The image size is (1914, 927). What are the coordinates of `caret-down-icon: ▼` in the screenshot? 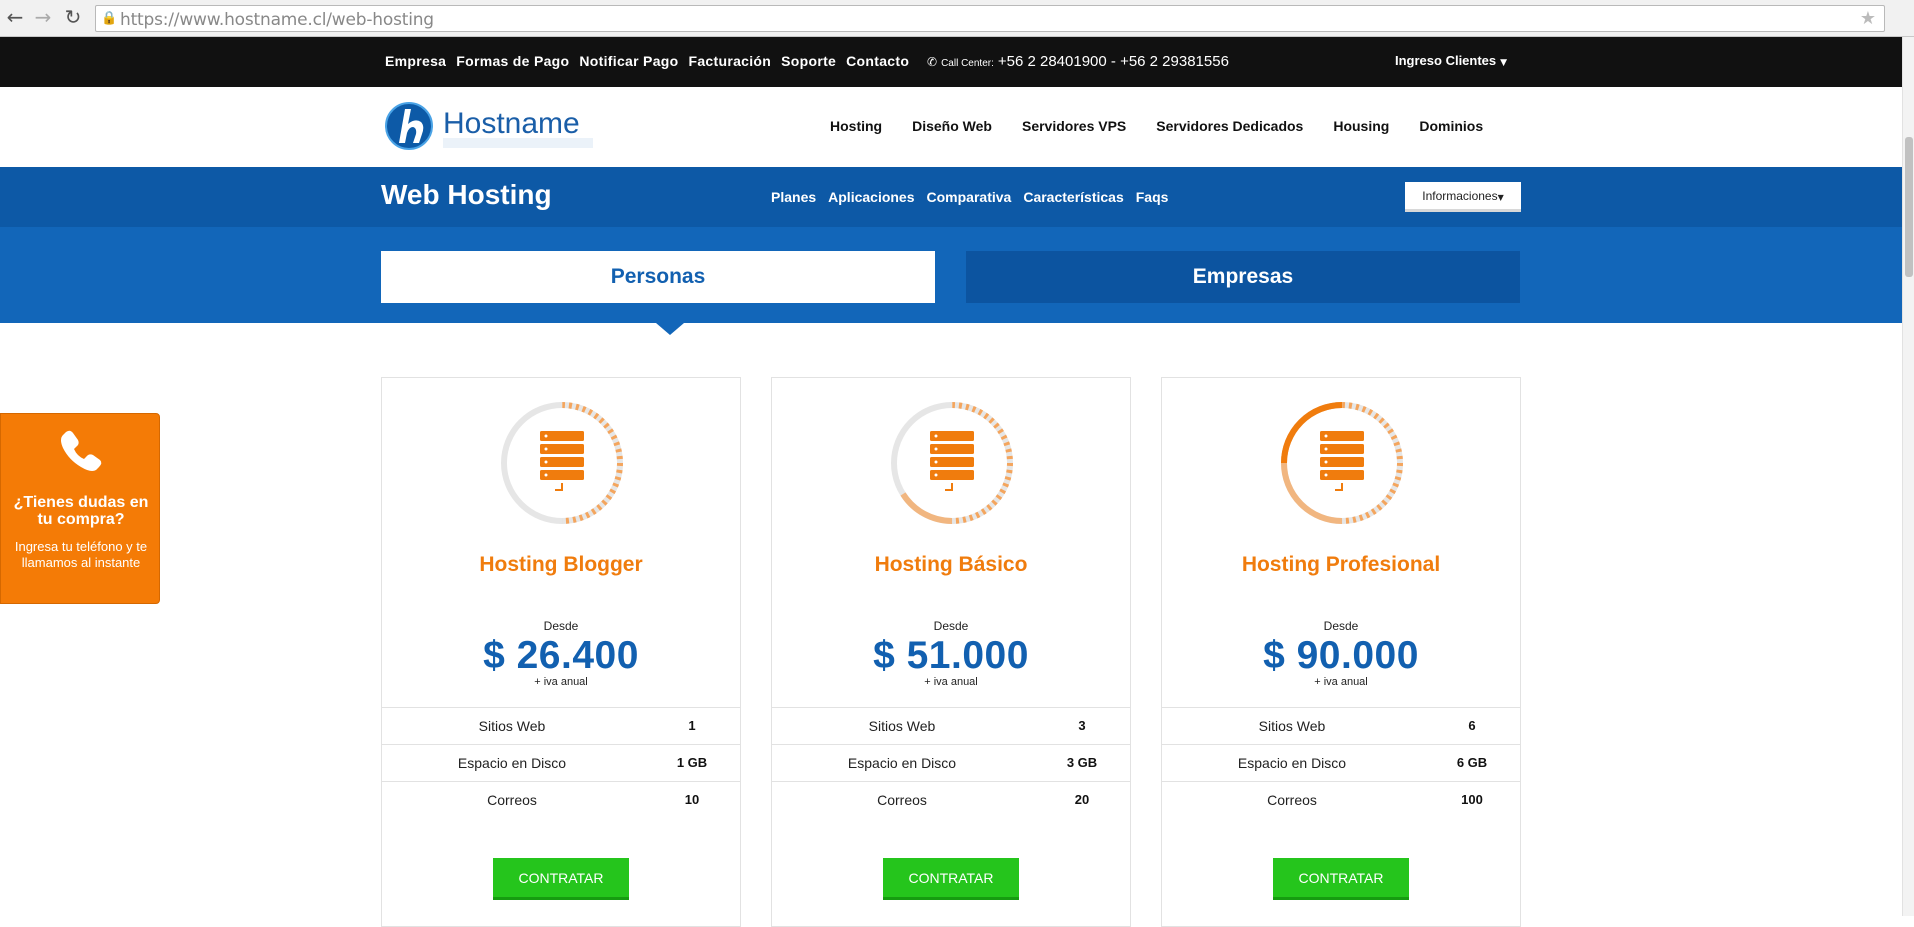 It's located at (1500, 197).